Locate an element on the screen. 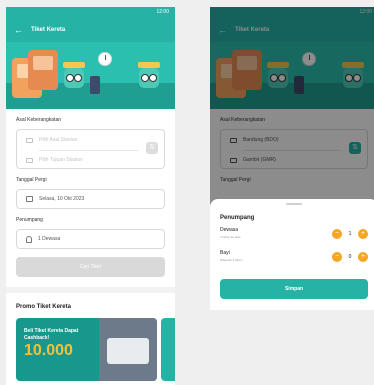 This screenshot has width=374, height=385. origin-station-input: Pilih Asal Stasiun is located at coordinates (90, 140).